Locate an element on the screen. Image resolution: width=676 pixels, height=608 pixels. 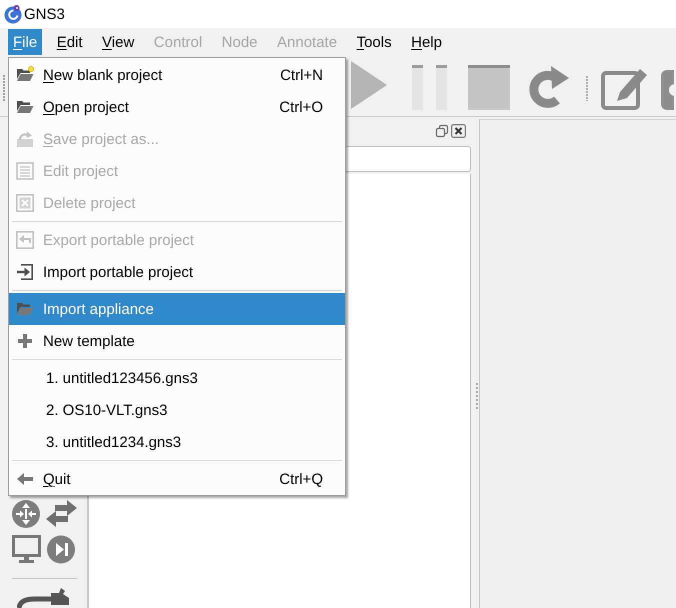
logo-icon is located at coordinates (13, 14).